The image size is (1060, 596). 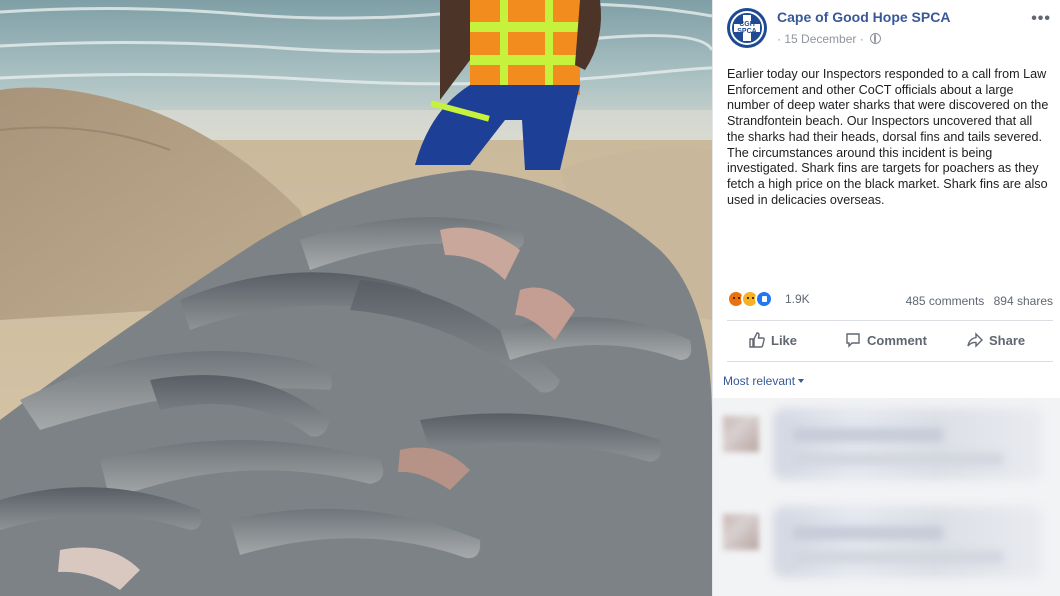 I want to click on share-label: Share, so click(x=1007, y=340).